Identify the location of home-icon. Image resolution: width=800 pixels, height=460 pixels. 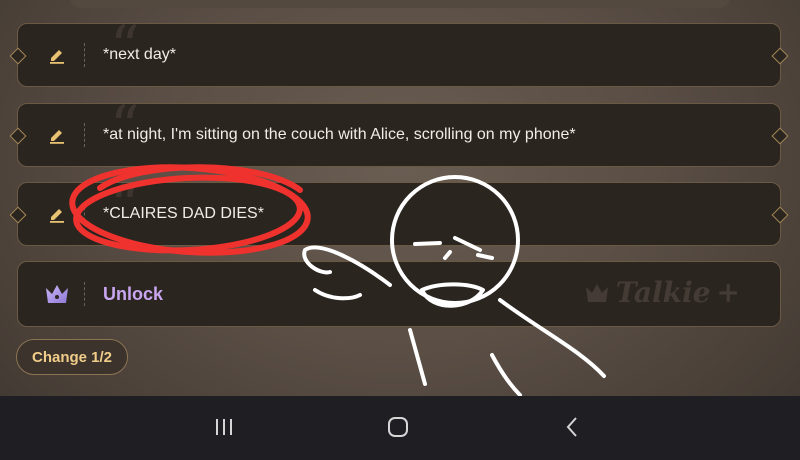
(398, 427).